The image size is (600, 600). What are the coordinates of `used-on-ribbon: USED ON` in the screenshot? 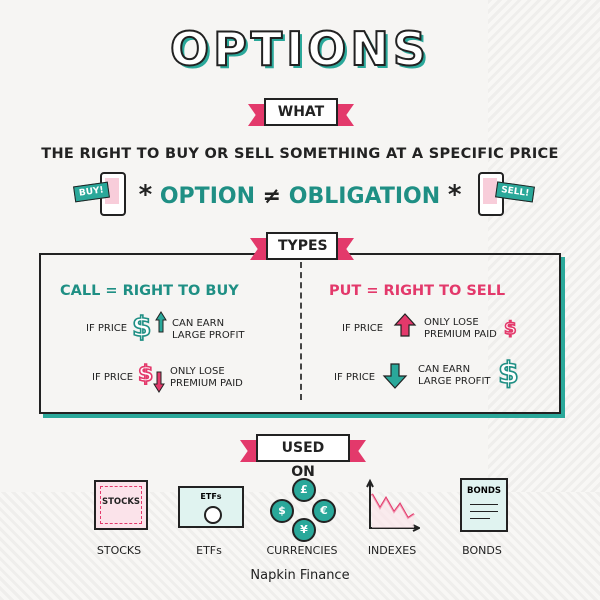 It's located at (303, 457).